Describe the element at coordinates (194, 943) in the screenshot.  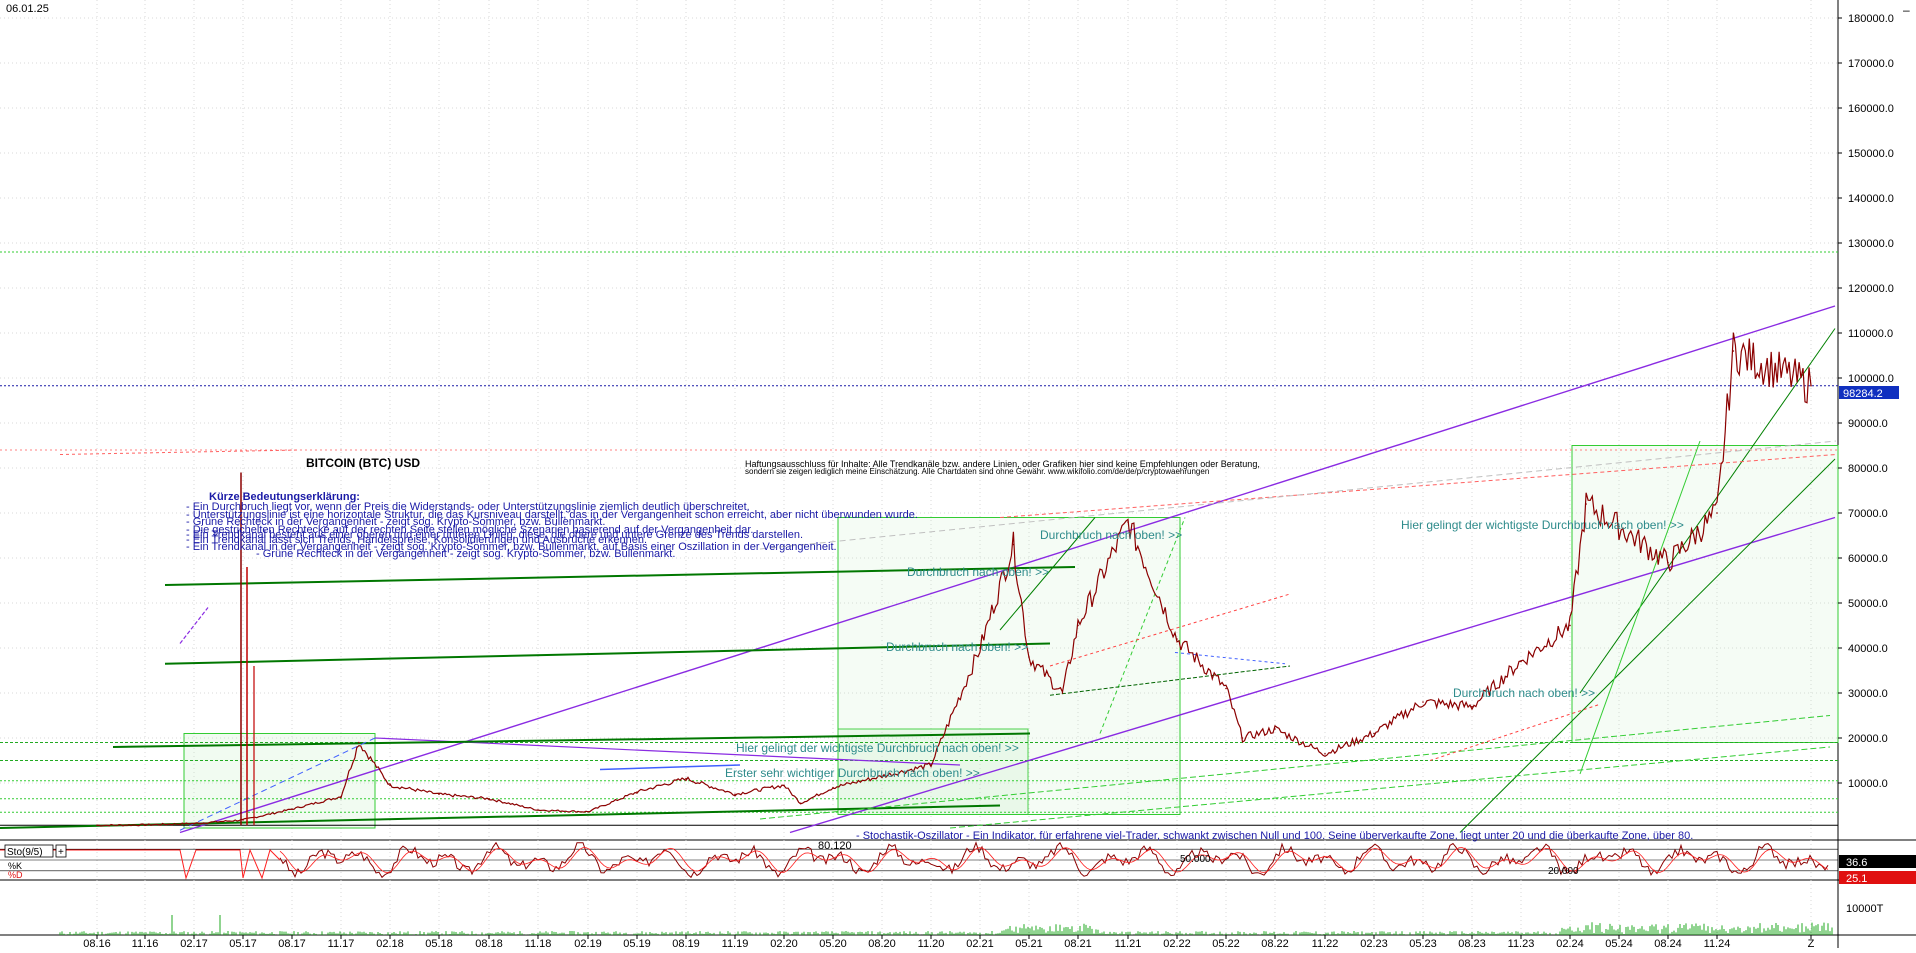
I see `x-tick-label: 02.17` at that location.